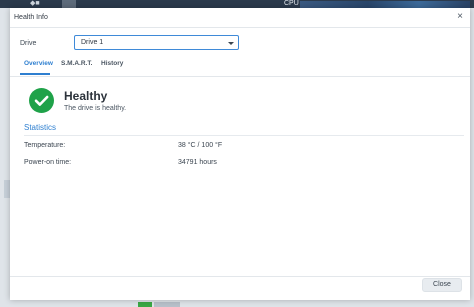  Describe the element at coordinates (31, 17) in the screenshot. I see `dialog-title: Health Info` at that location.